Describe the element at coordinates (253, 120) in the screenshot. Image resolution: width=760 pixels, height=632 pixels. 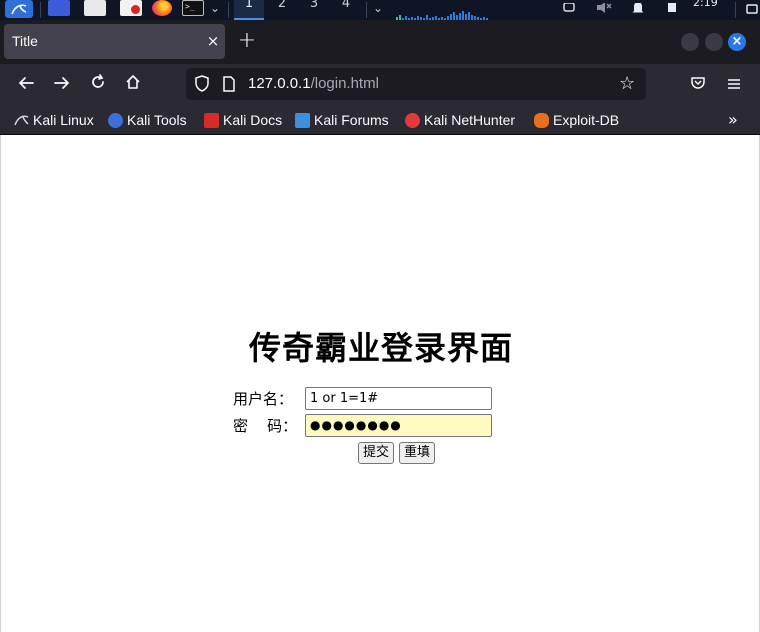
I see `bookmark-label: Kali Docs` at that location.